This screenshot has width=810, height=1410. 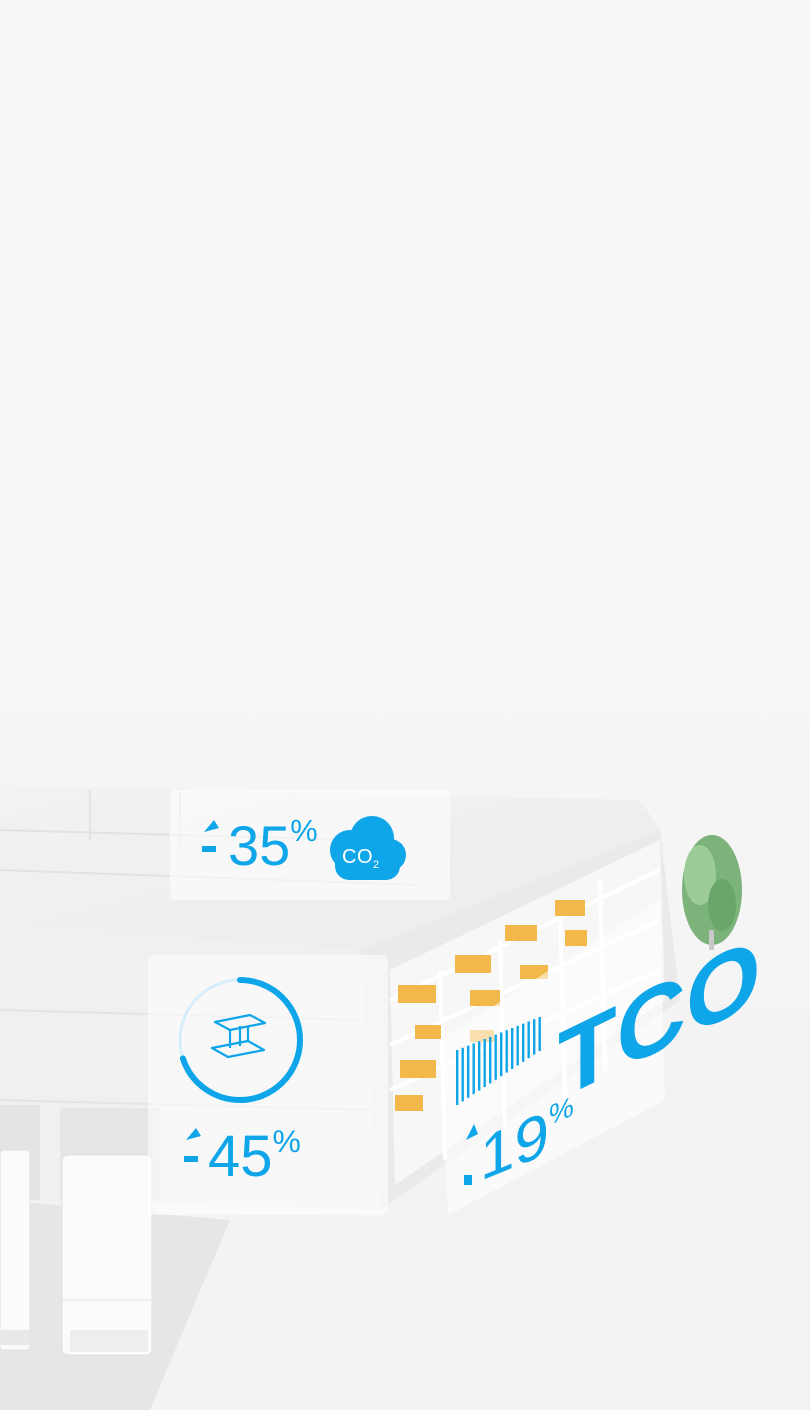 What do you see at coordinates (304, 831) in the screenshot?
I see `co2-reduction-unit: %` at bounding box center [304, 831].